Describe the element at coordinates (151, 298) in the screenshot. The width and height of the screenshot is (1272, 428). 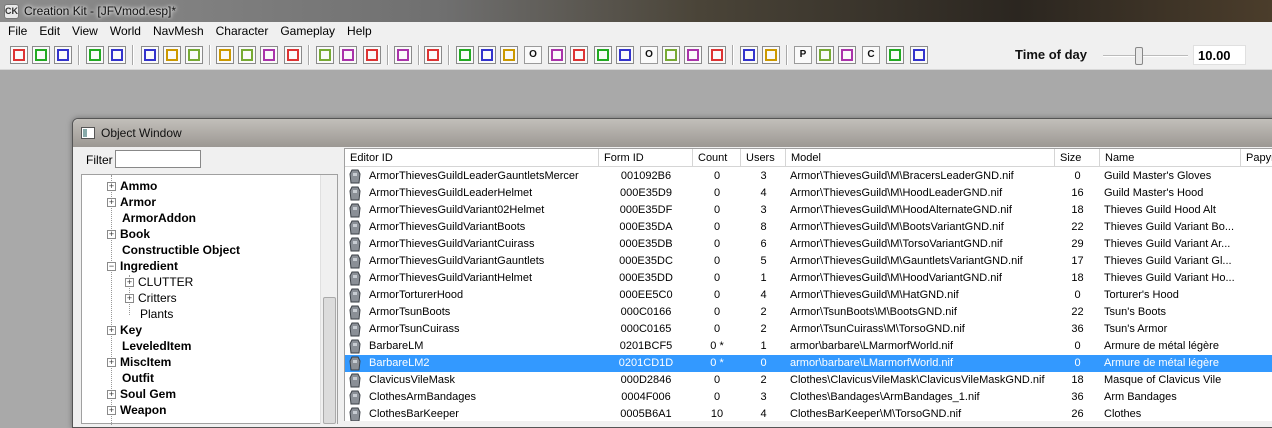
I see `tree-item: + Critters` at that location.